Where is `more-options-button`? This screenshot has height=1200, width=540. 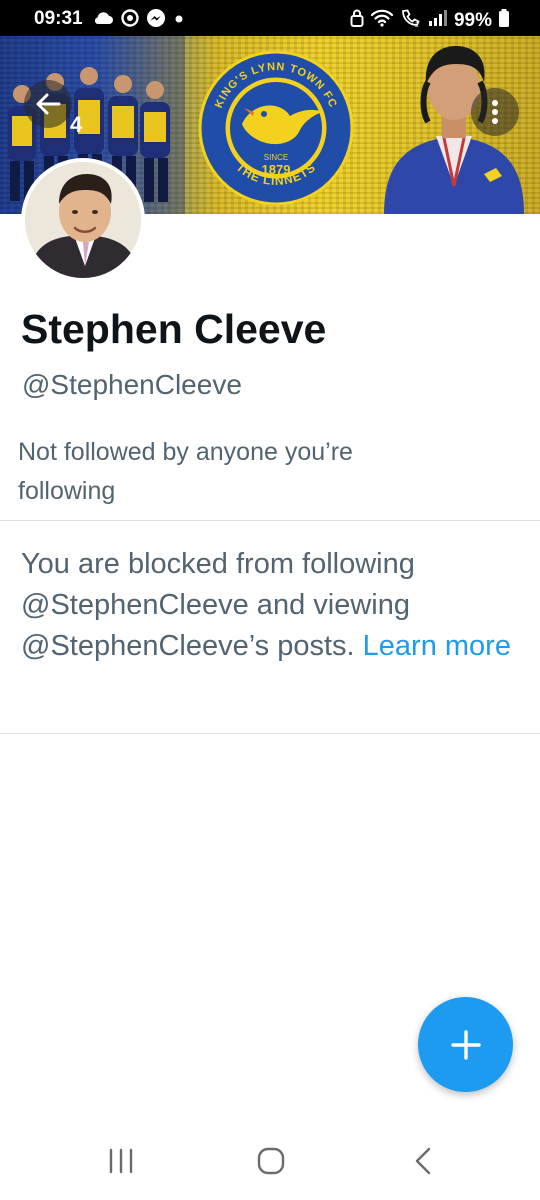
more-options-button is located at coordinates (495, 112).